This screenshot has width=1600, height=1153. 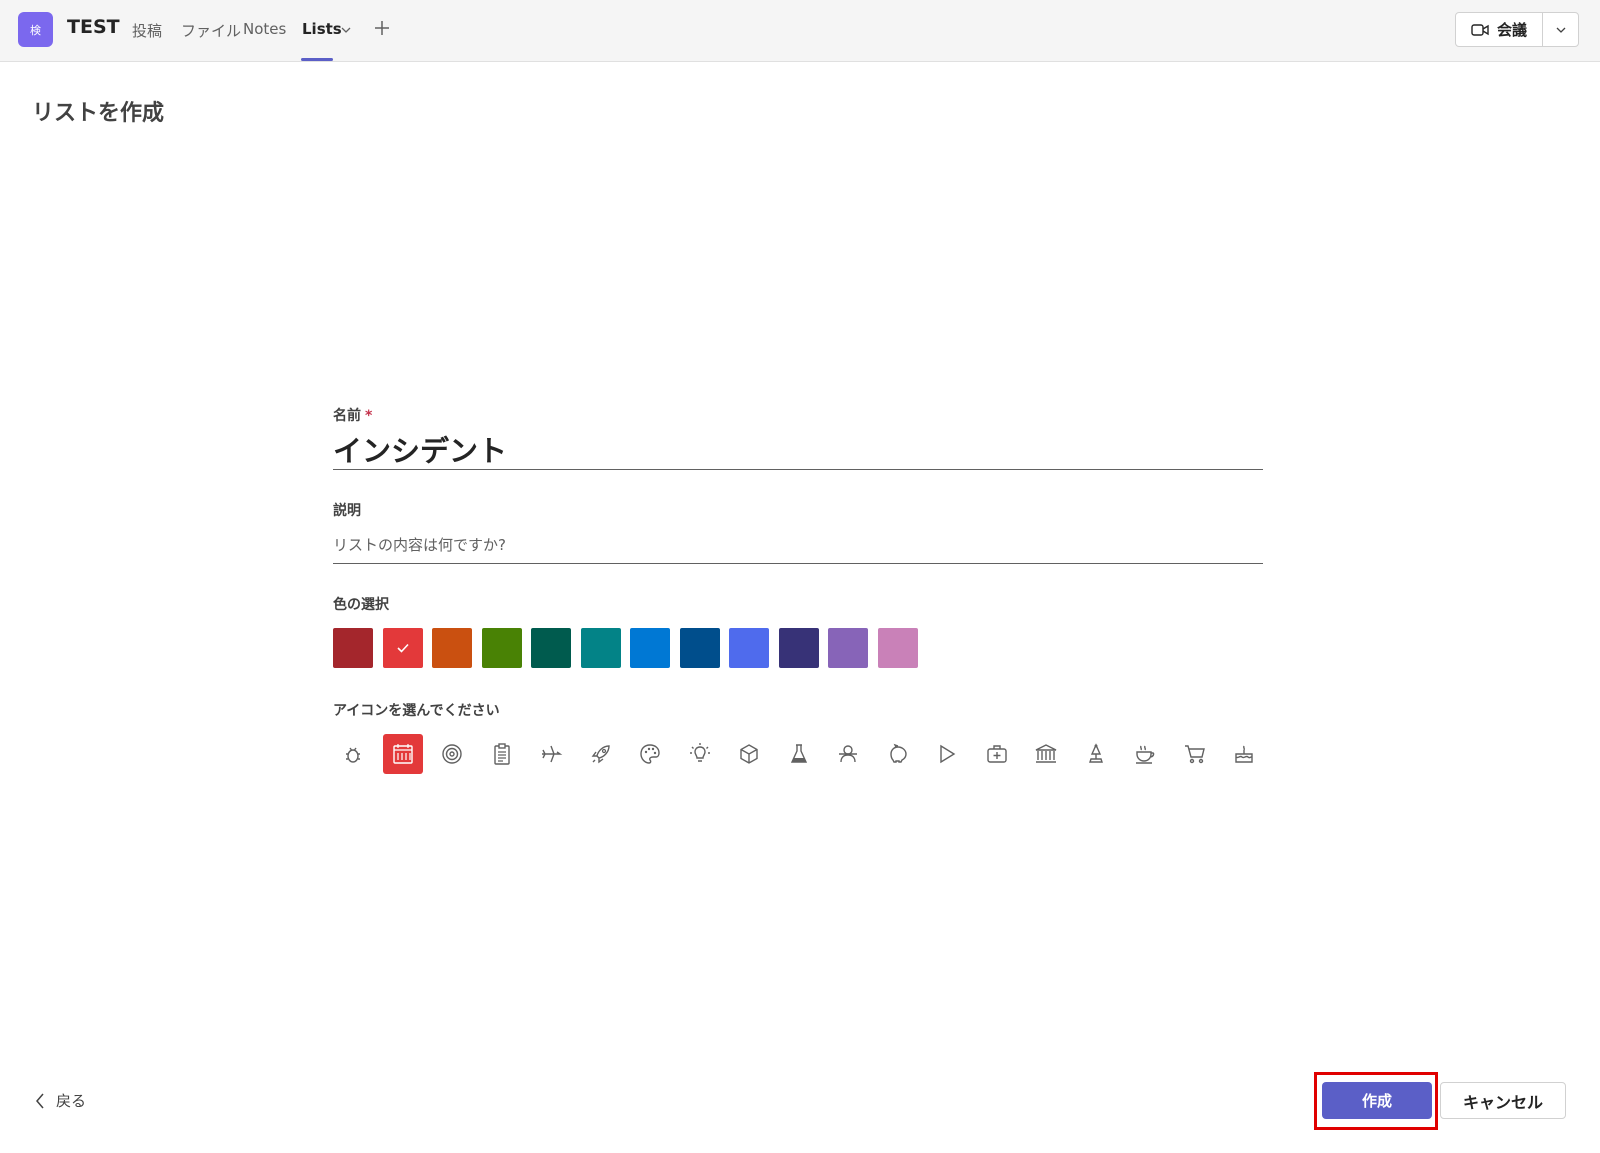 I want to click on play-icon, so click(x=948, y=754).